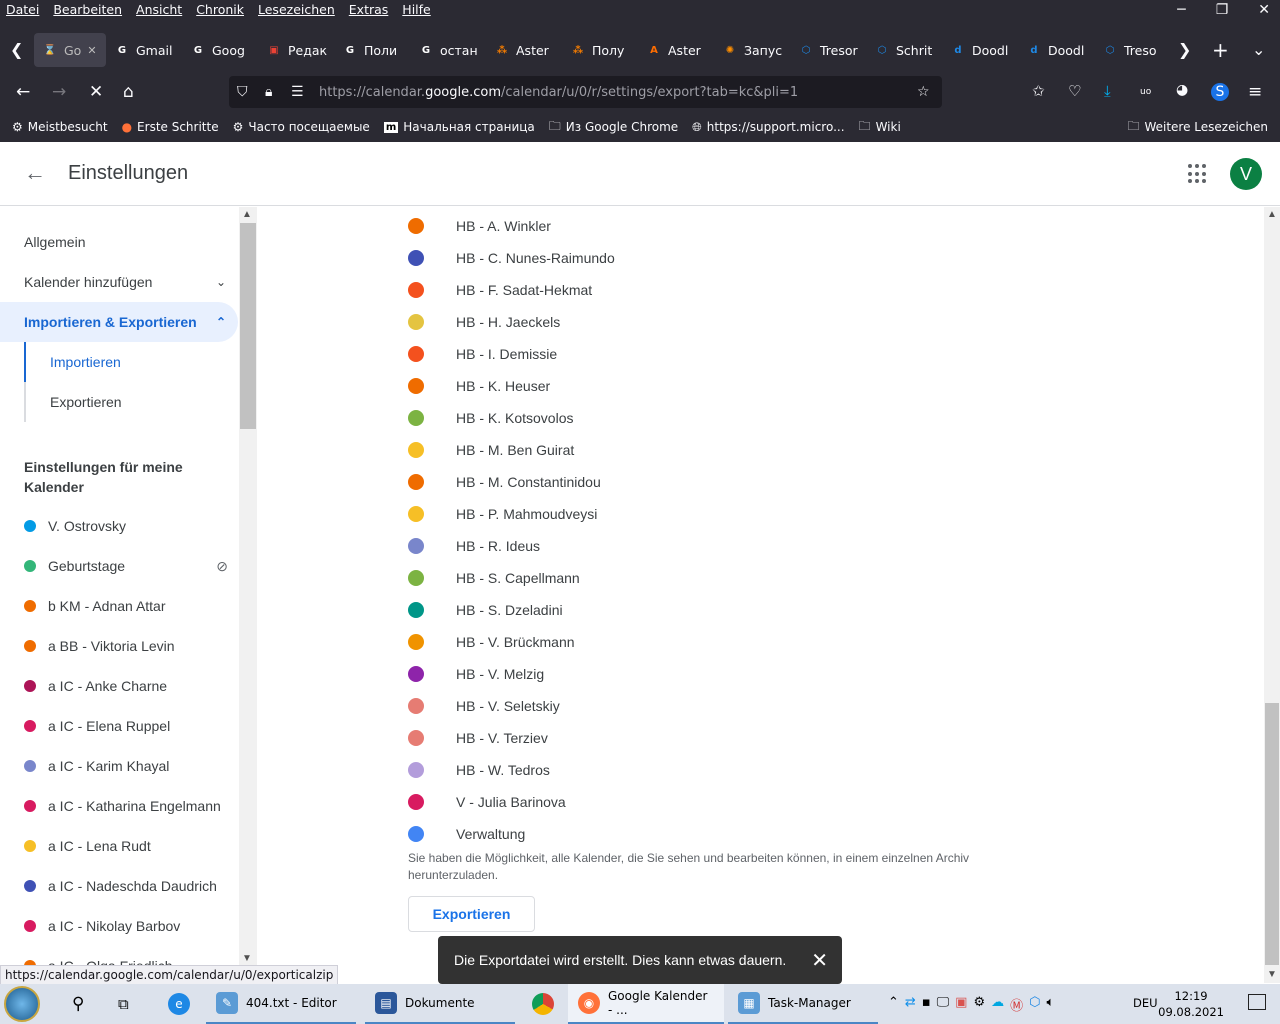  What do you see at coordinates (119, 646) in the screenshot?
I see `sidebar-calendar-item: a BB - Viktoria Levin` at bounding box center [119, 646].